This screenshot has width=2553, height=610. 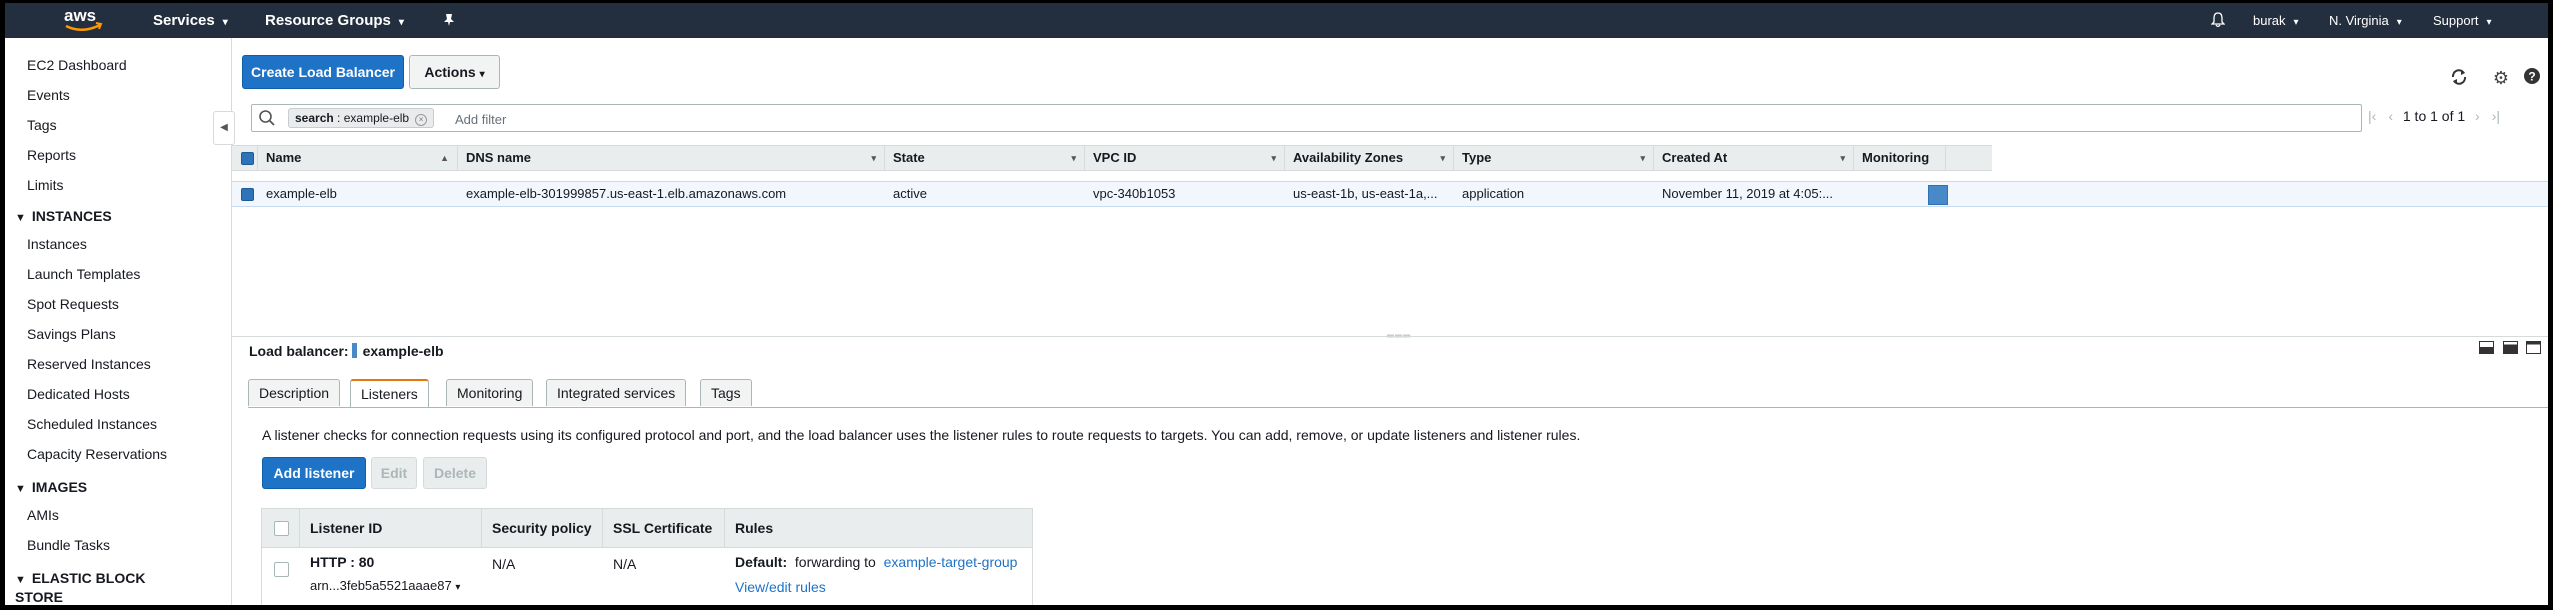 What do you see at coordinates (71, 216) in the screenshot?
I see `section-label: INSTANCES` at bounding box center [71, 216].